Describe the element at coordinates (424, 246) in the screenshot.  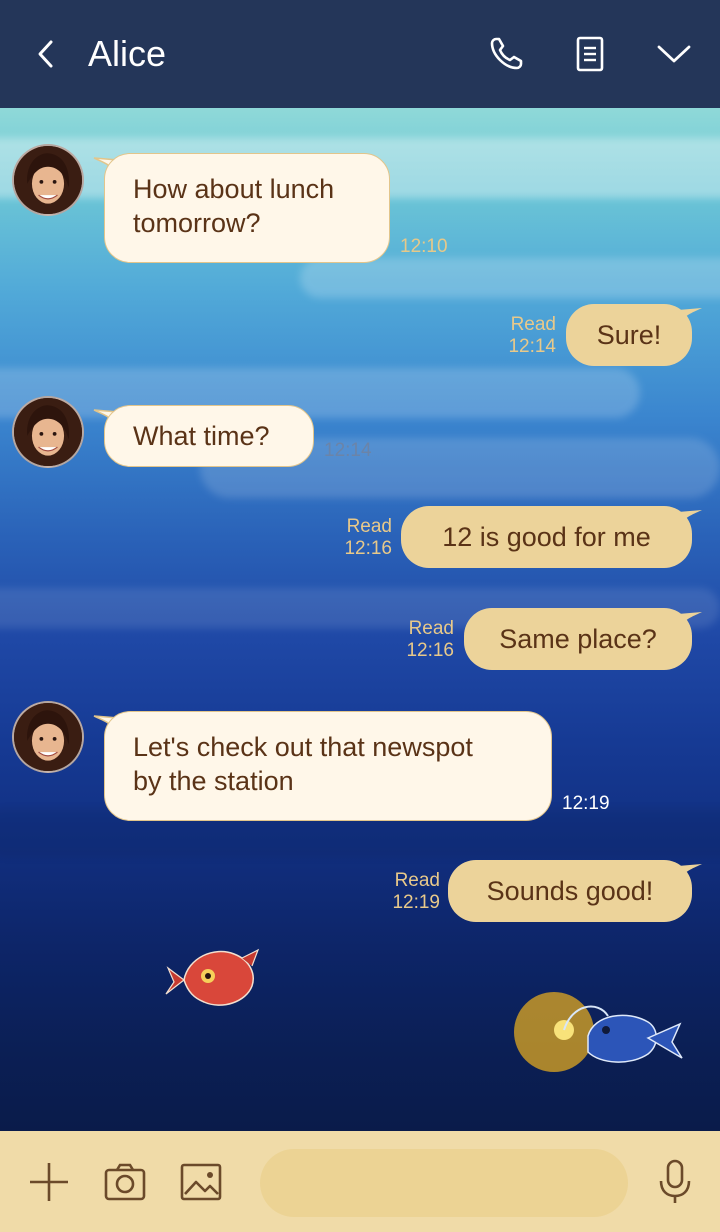
I see `message-time: 12:10` at that location.